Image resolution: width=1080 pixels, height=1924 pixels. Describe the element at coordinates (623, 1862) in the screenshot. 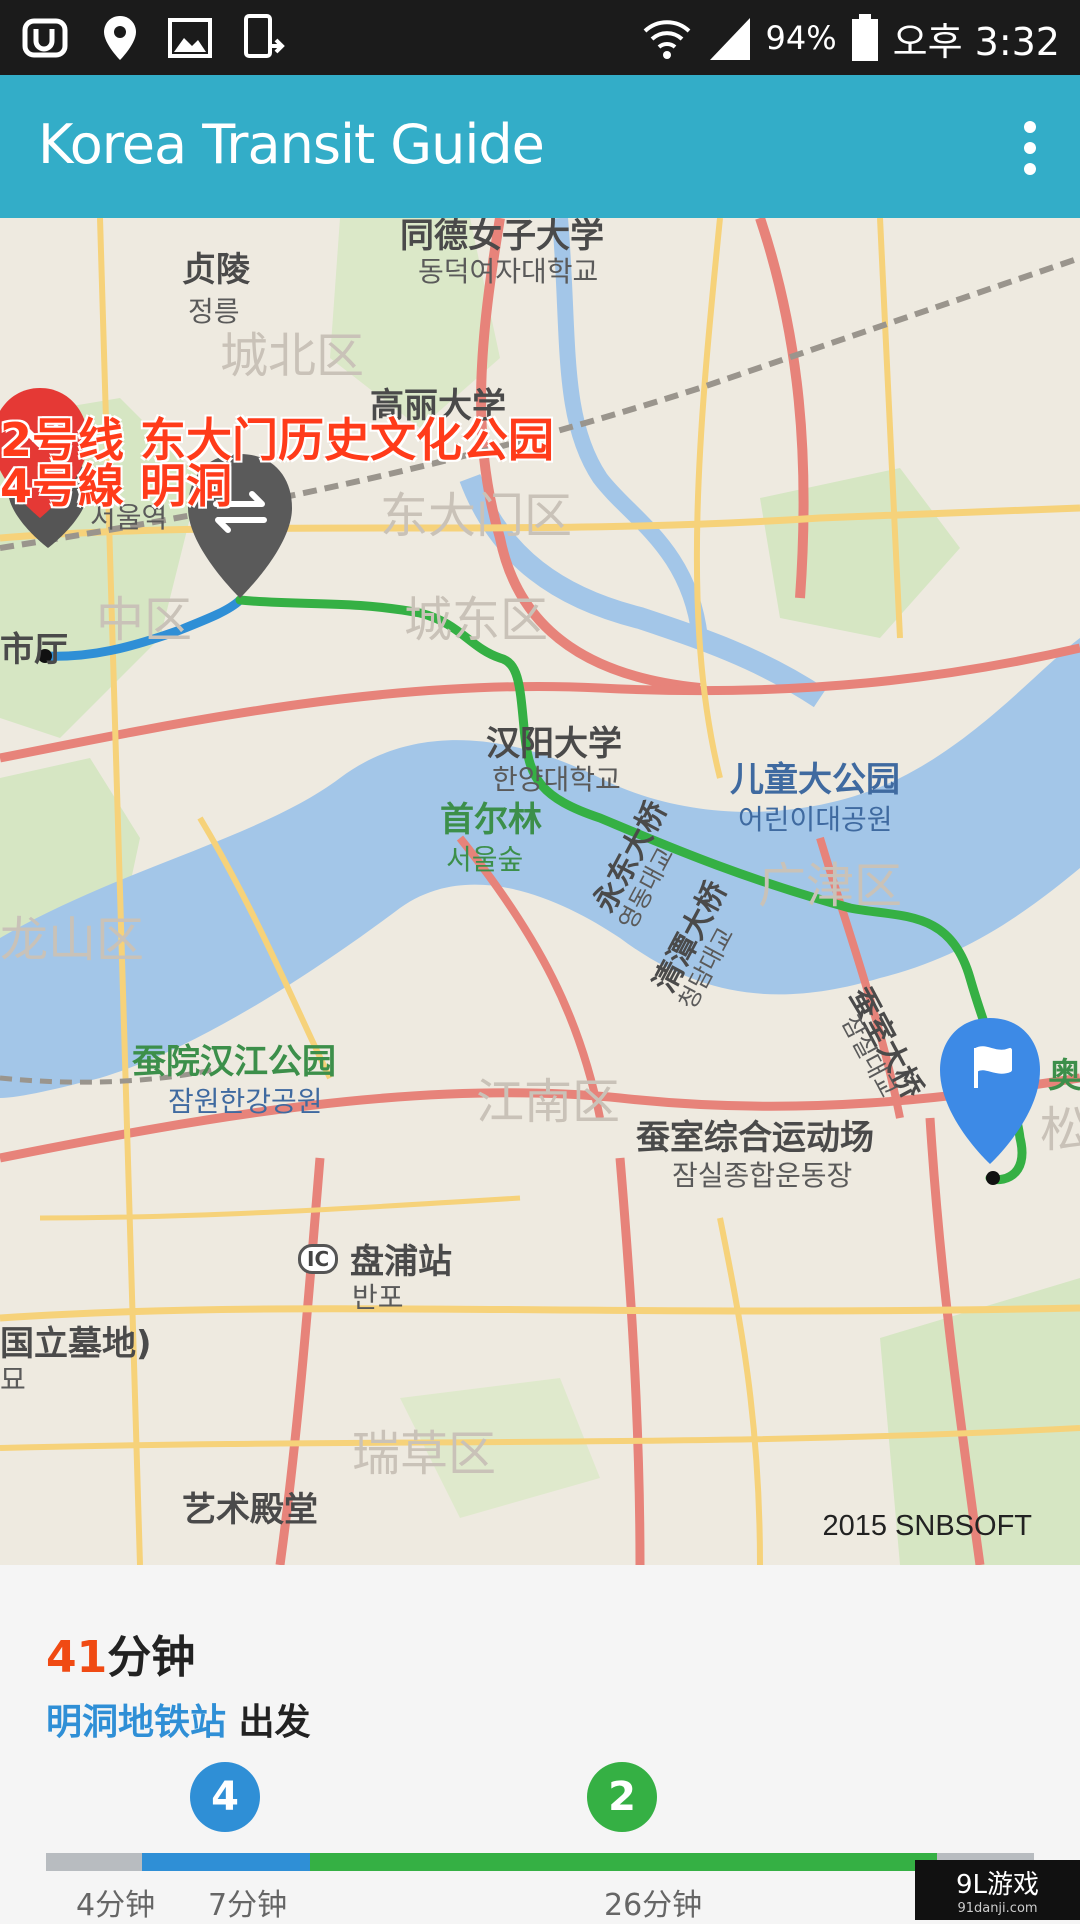

I see `timeline-line2-segment` at that location.